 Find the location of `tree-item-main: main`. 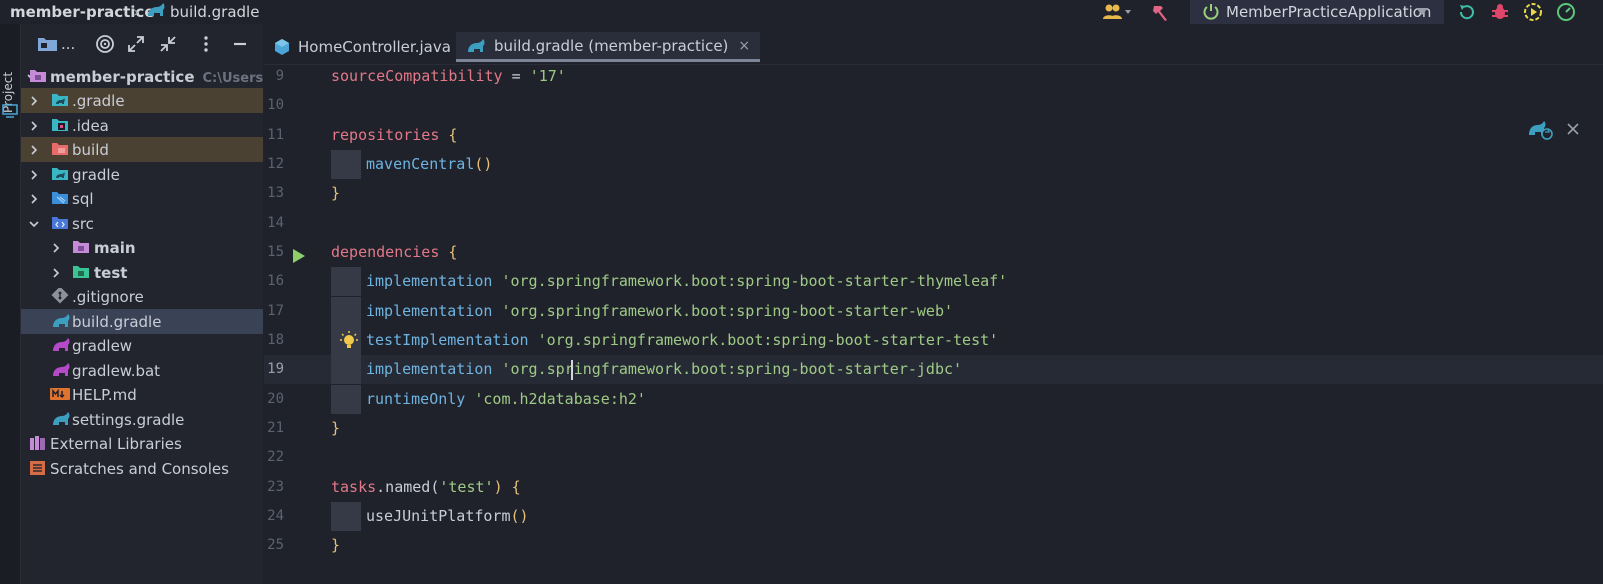

tree-item-main: main is located at coordinates (142, 247).